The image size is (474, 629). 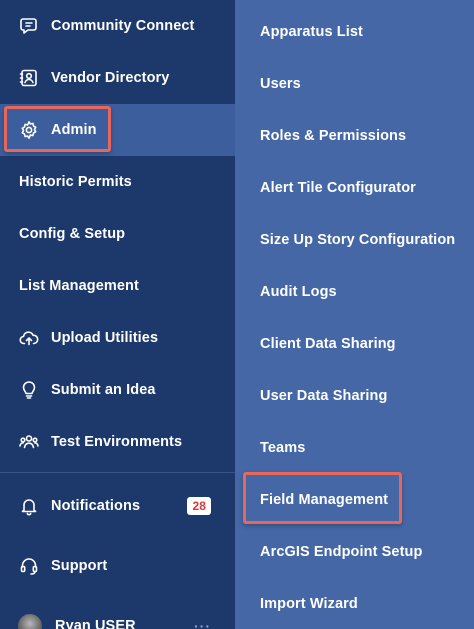 I want to click on submenu-item-label: Import Wizard, so click(x=309, y=604).